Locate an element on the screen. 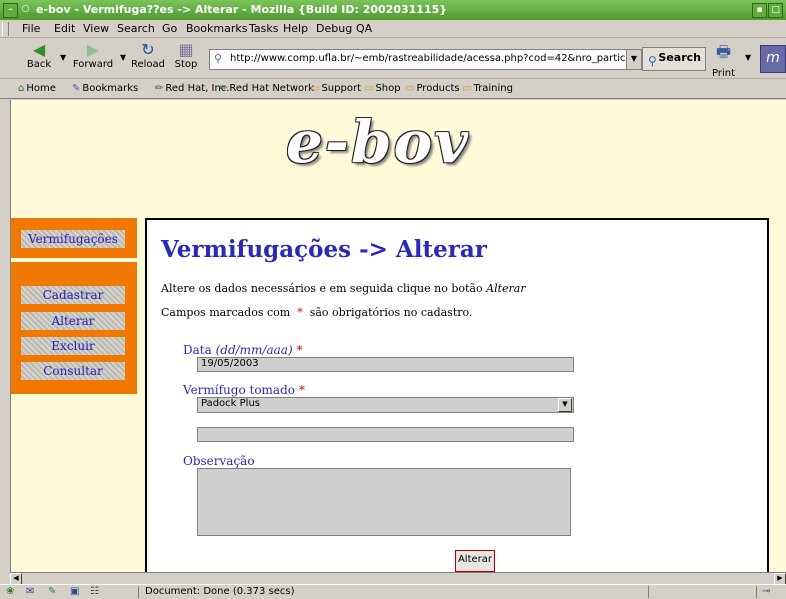 Image resolution: width=786 pixels, height=599 pixels. observacao-label: Observação is located at coordinates (219, 461).